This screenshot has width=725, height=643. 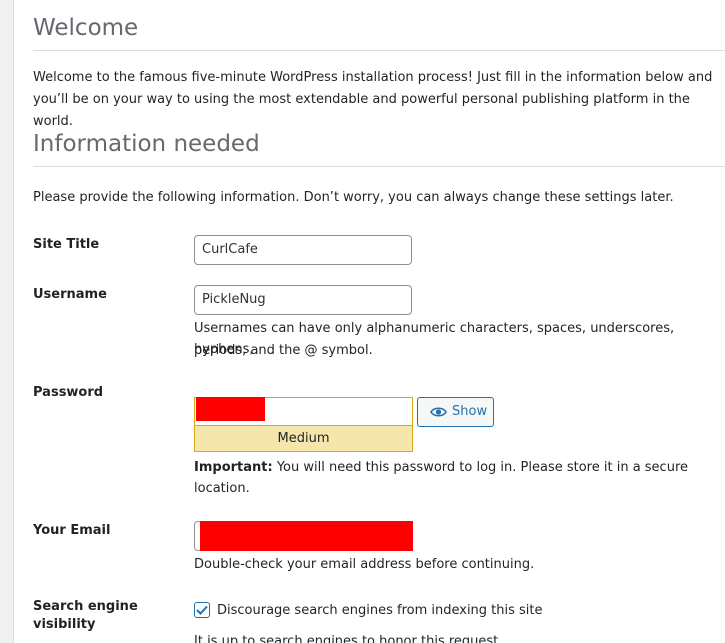 I want to click on search-visibility-label-line-2: visibility, so click(x=64, y=624).